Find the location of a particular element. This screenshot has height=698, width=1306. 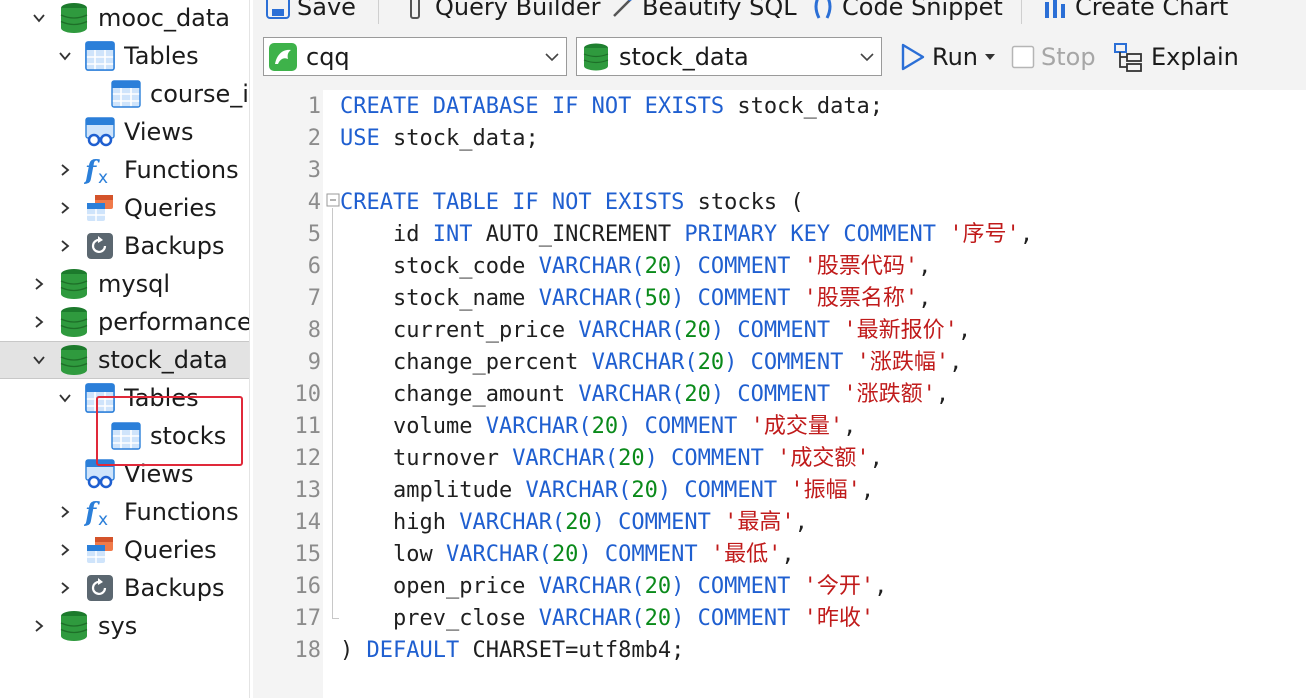

tree-item-performance: performance_ is located at coordinates (124, 322).